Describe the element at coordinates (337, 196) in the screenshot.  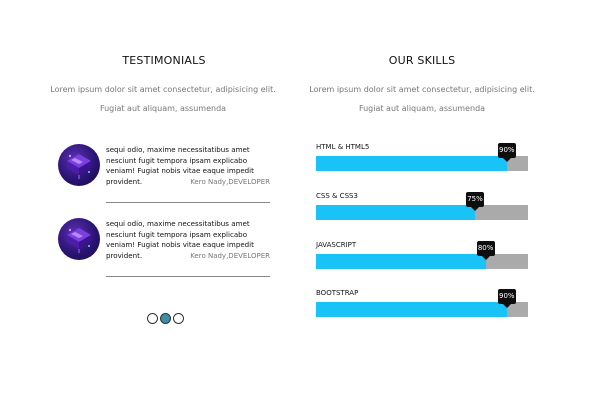
I see `skill-label: CSS & CSS3` at that location.